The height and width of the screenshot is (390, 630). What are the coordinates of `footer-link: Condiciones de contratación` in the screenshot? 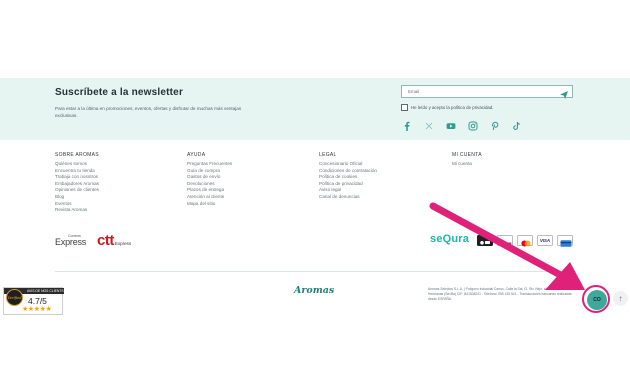 It's located at (348, 171).